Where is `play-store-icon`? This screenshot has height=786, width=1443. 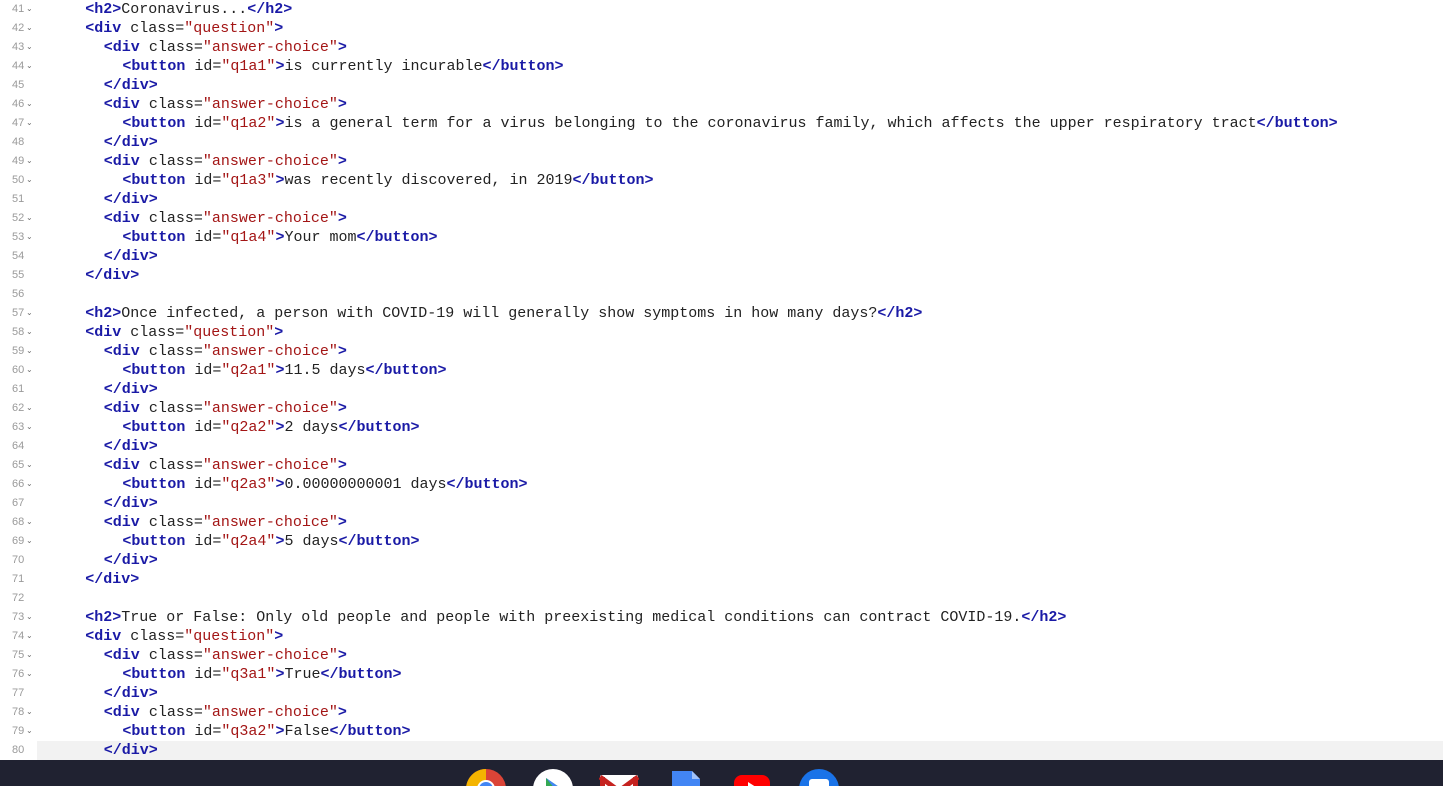 play-store-icon is located at coordinates (553, 777).